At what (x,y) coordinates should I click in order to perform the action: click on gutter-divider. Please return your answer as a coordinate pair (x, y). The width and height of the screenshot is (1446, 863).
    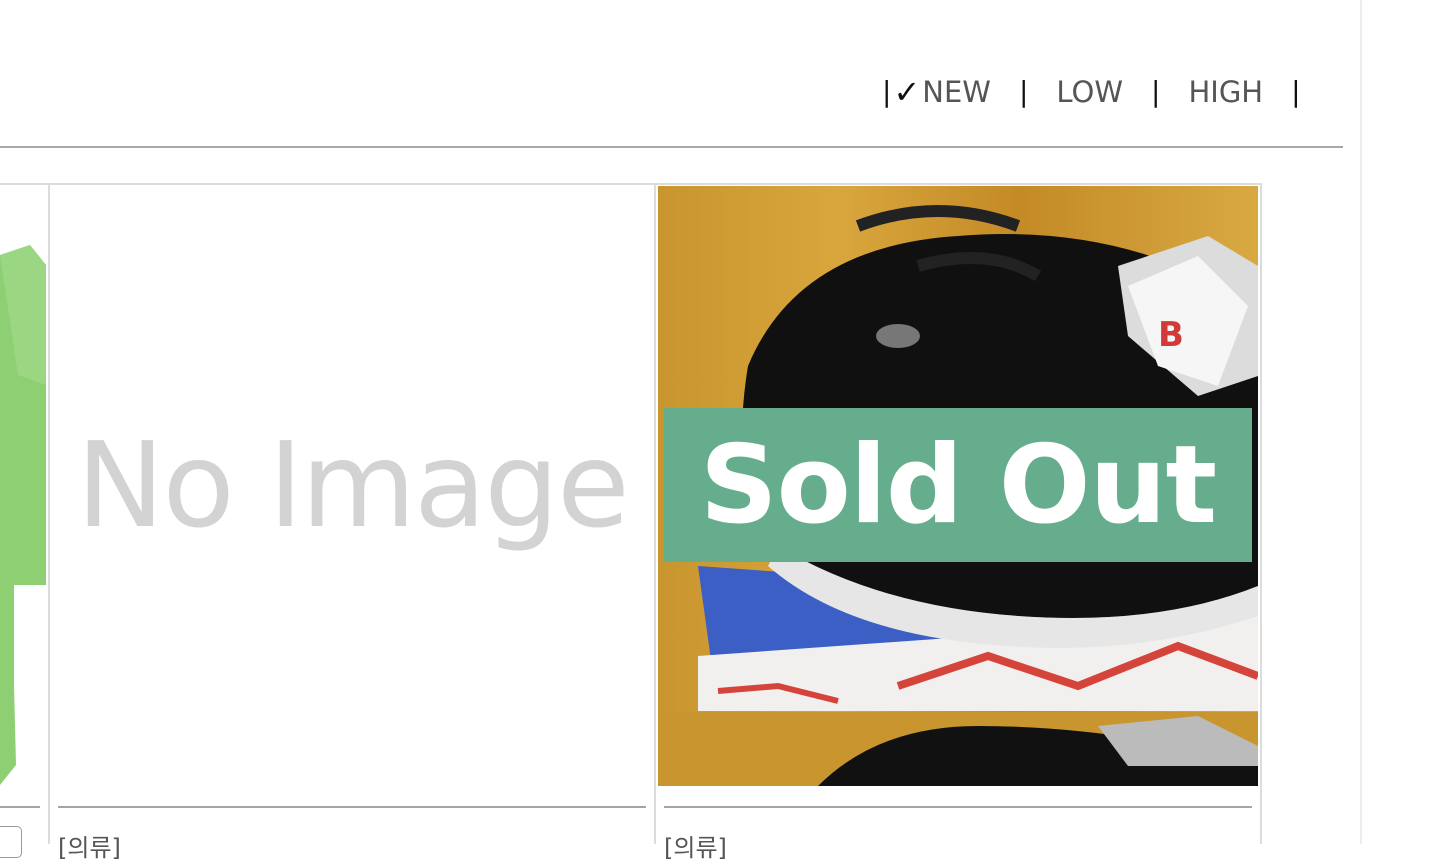
    Looking at the image, I should click on (1361, 422).